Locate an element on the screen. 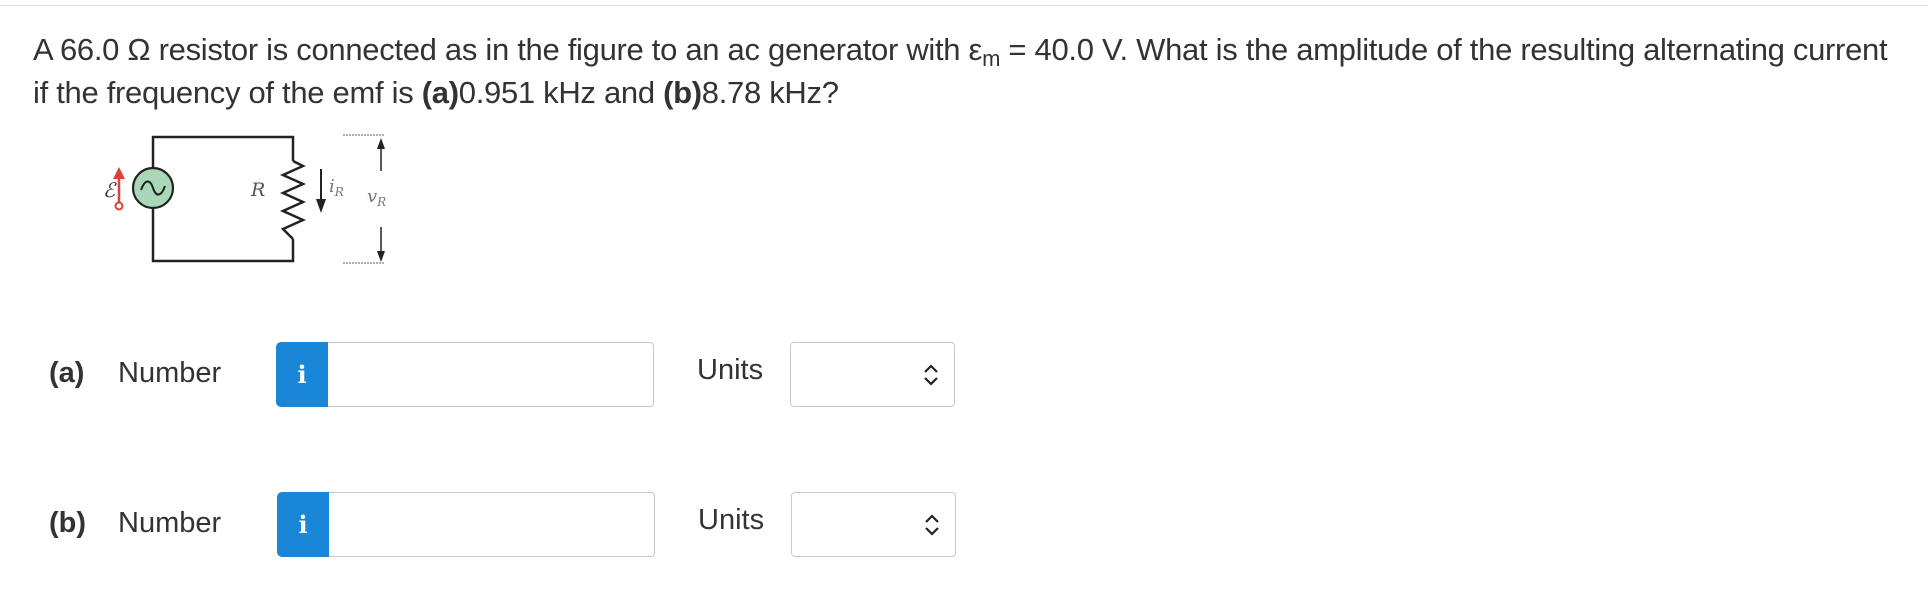 This screenshot has height=603, width=1928. part-a-units-select is located at coordinates (872, 374).